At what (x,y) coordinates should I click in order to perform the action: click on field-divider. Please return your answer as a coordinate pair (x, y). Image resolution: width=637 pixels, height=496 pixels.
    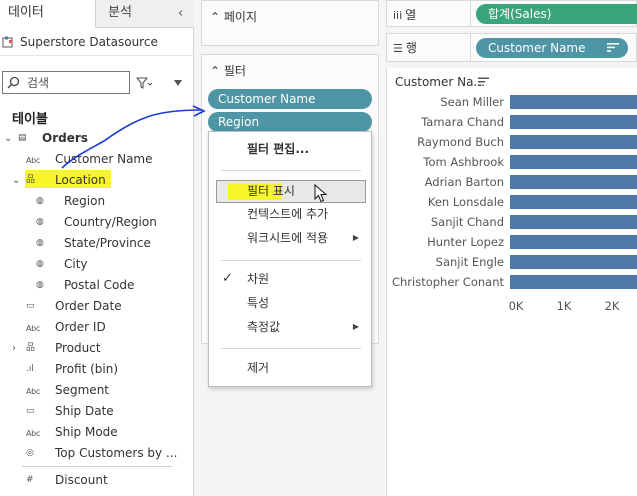
    Looking at the image, I should click on (97, 466).